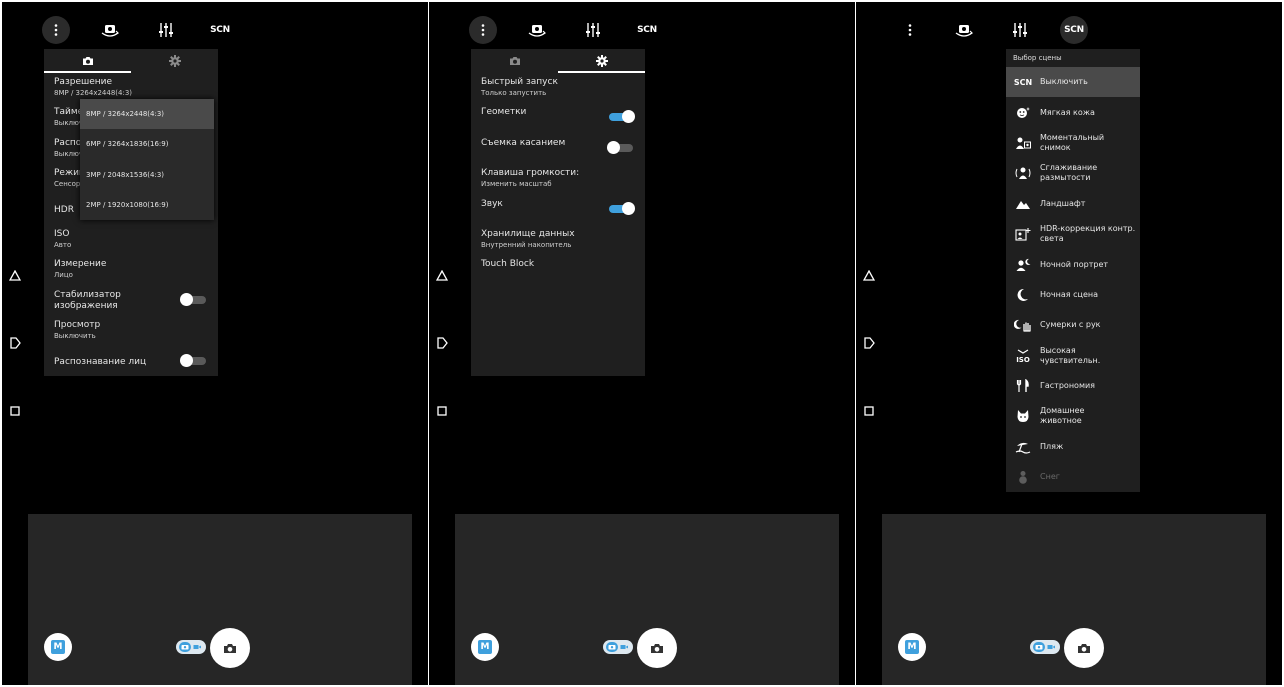 The height and width of the screenshot is (687, 1284). Describe the element at coordinates (131, 240) in the screenshot. I see `setting-iso: ISO Авто` at that location.